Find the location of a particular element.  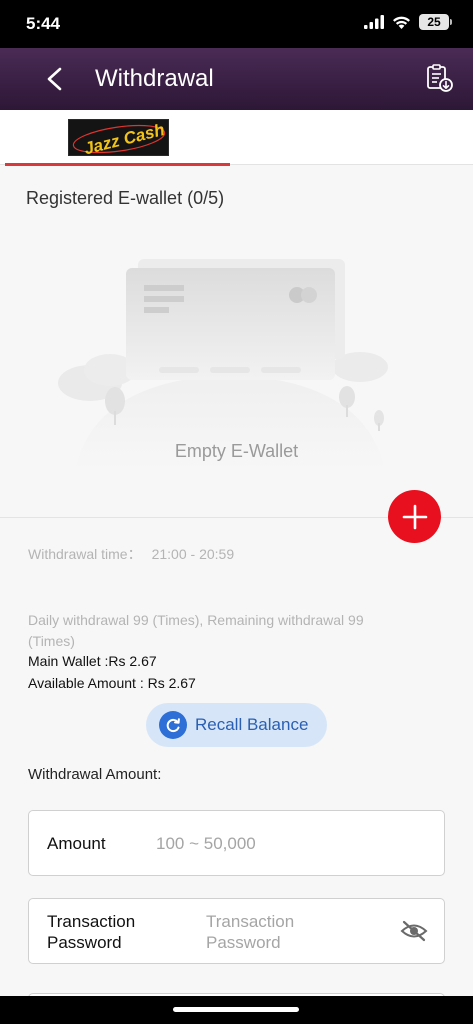

tab-jazzcash: Jazz Cash is located at coordinates (117, 138).